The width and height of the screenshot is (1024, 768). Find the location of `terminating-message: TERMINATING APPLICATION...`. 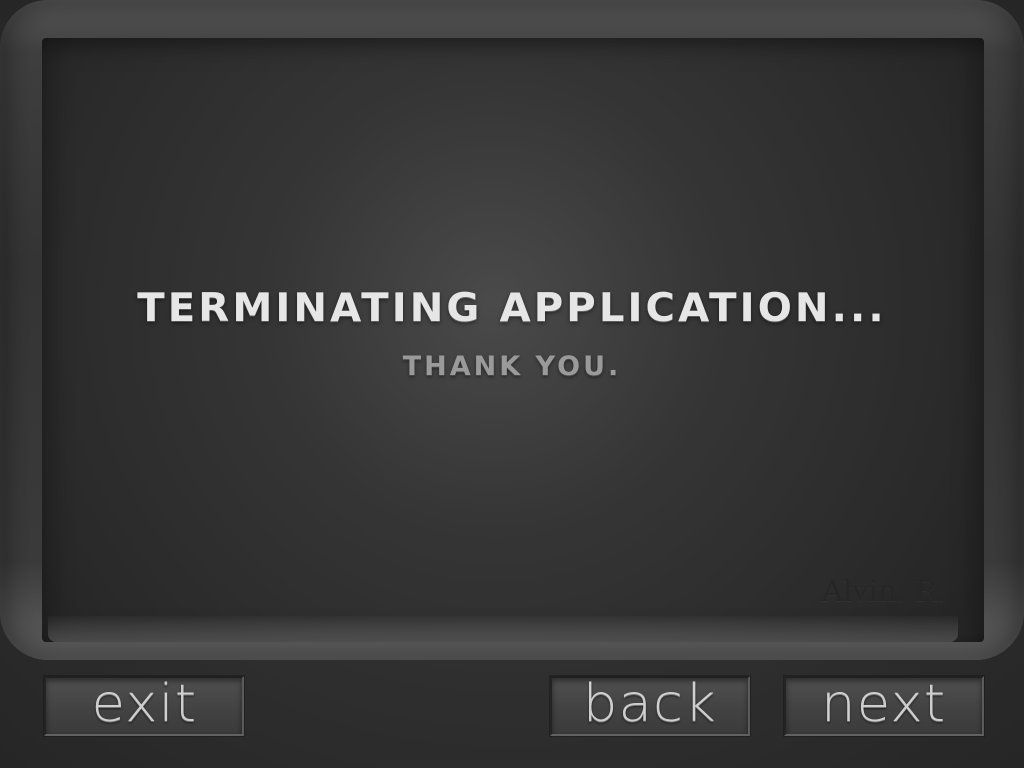

terminating-message: TERMINATING APPLICATION... is located at coordinates (512, 308).